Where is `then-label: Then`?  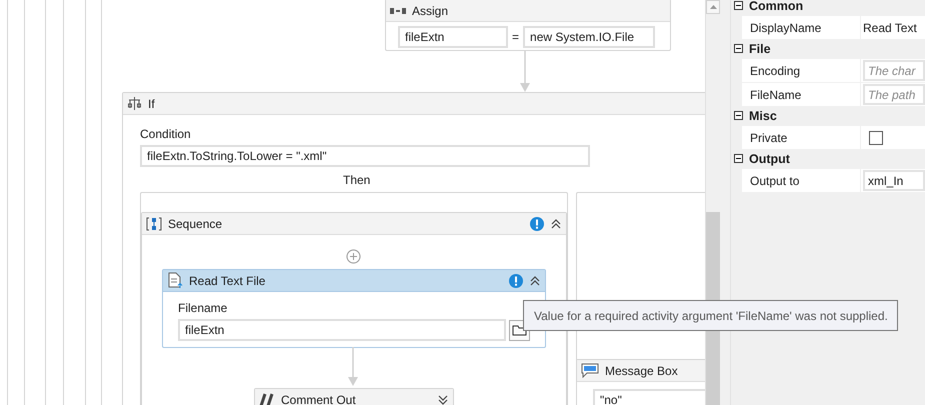 then-label: Then is located at coordinates (356, 180).